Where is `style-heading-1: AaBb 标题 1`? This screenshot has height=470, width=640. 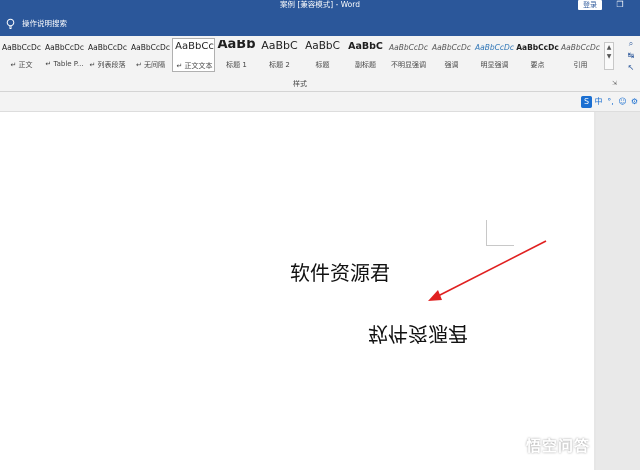 style-heading-1: AaBb 标题 1 is located at coordinates (236, 55).